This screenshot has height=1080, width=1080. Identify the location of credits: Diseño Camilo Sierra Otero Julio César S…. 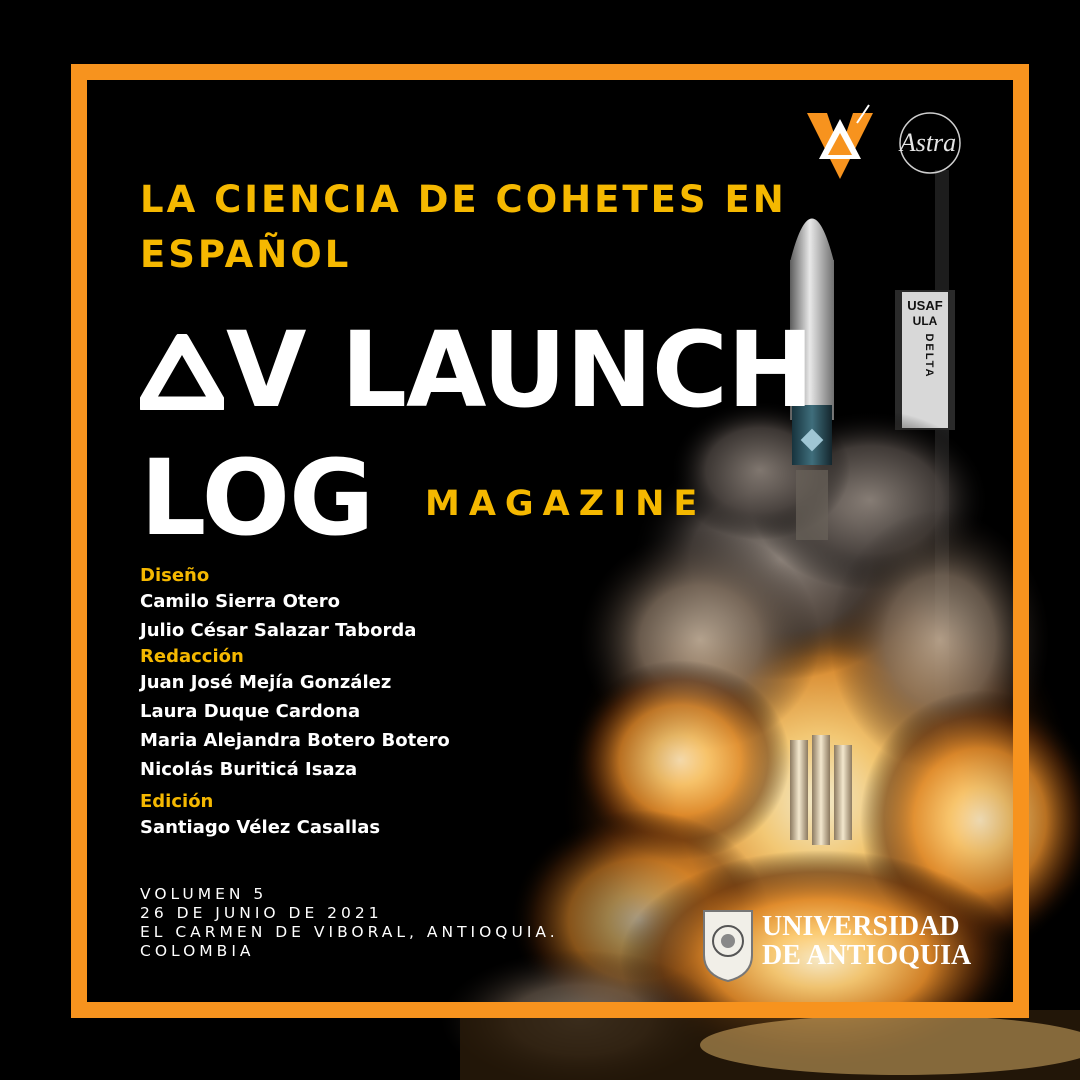
(350, 703).